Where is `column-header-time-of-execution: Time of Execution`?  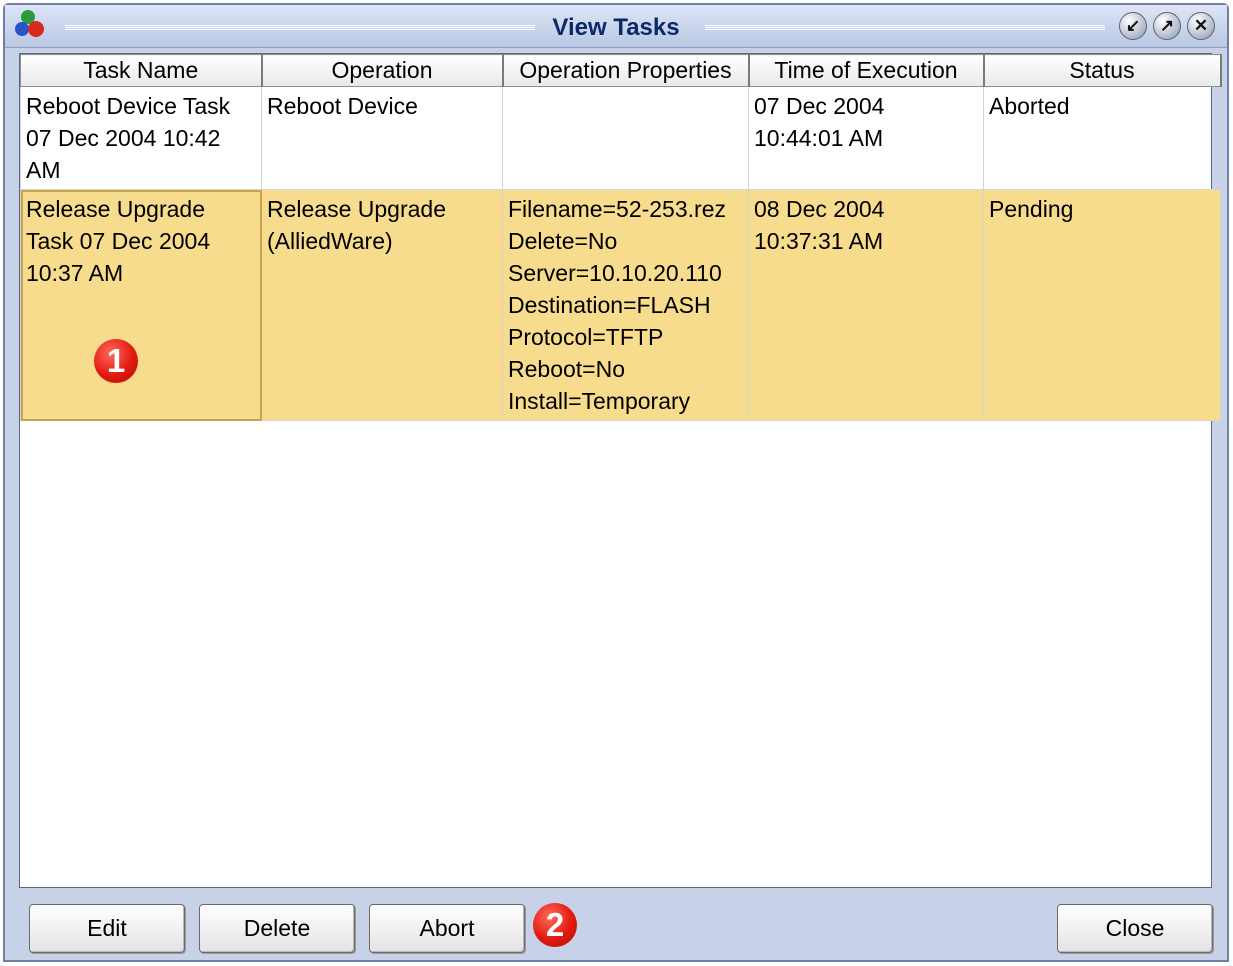 column-header-time-of-execution: Time of Execution is located at coordinates (866, 70).